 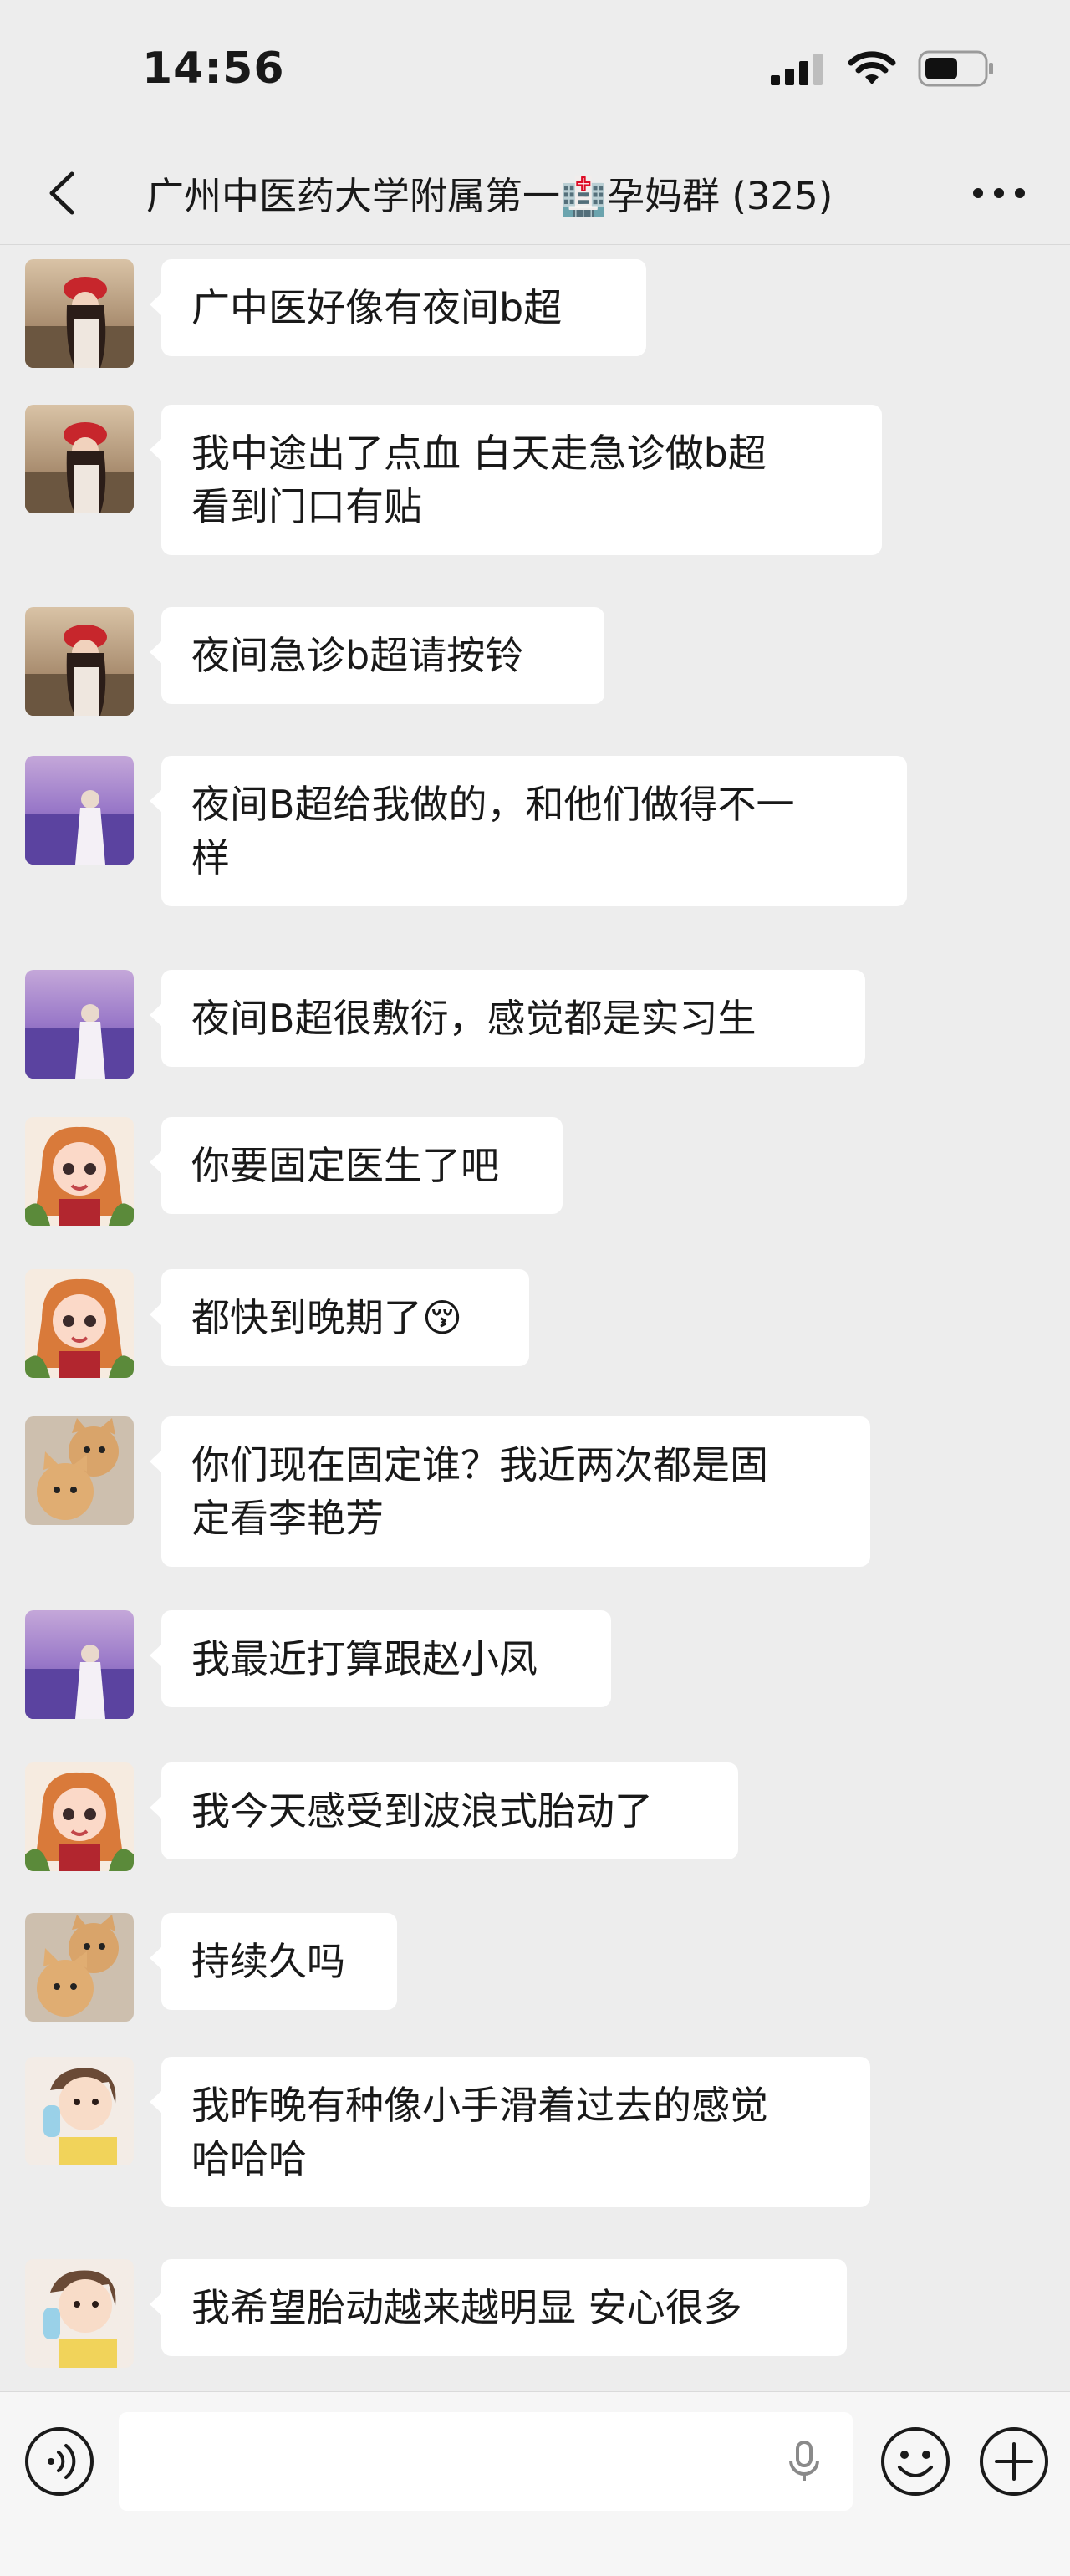 I want to click on status-bar: 14:56, so click(x=535, y=71).